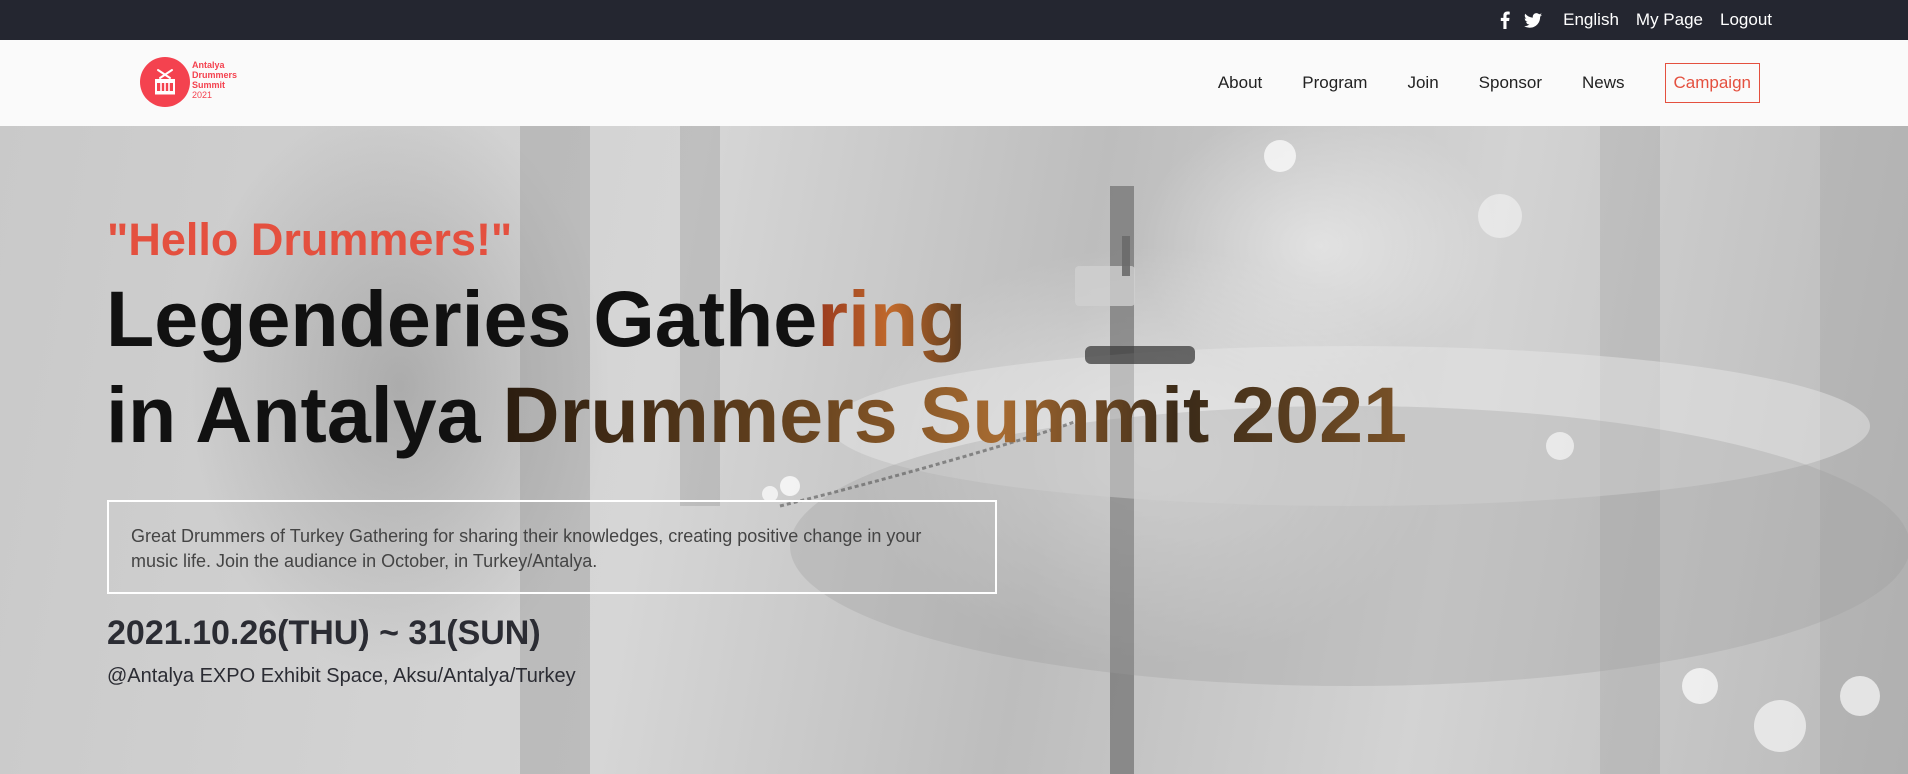 The image size is (1908, 774). Describe the element at coordinates (1669, 20) in the screenshot. I see `my-page-link: My Page` at that location.